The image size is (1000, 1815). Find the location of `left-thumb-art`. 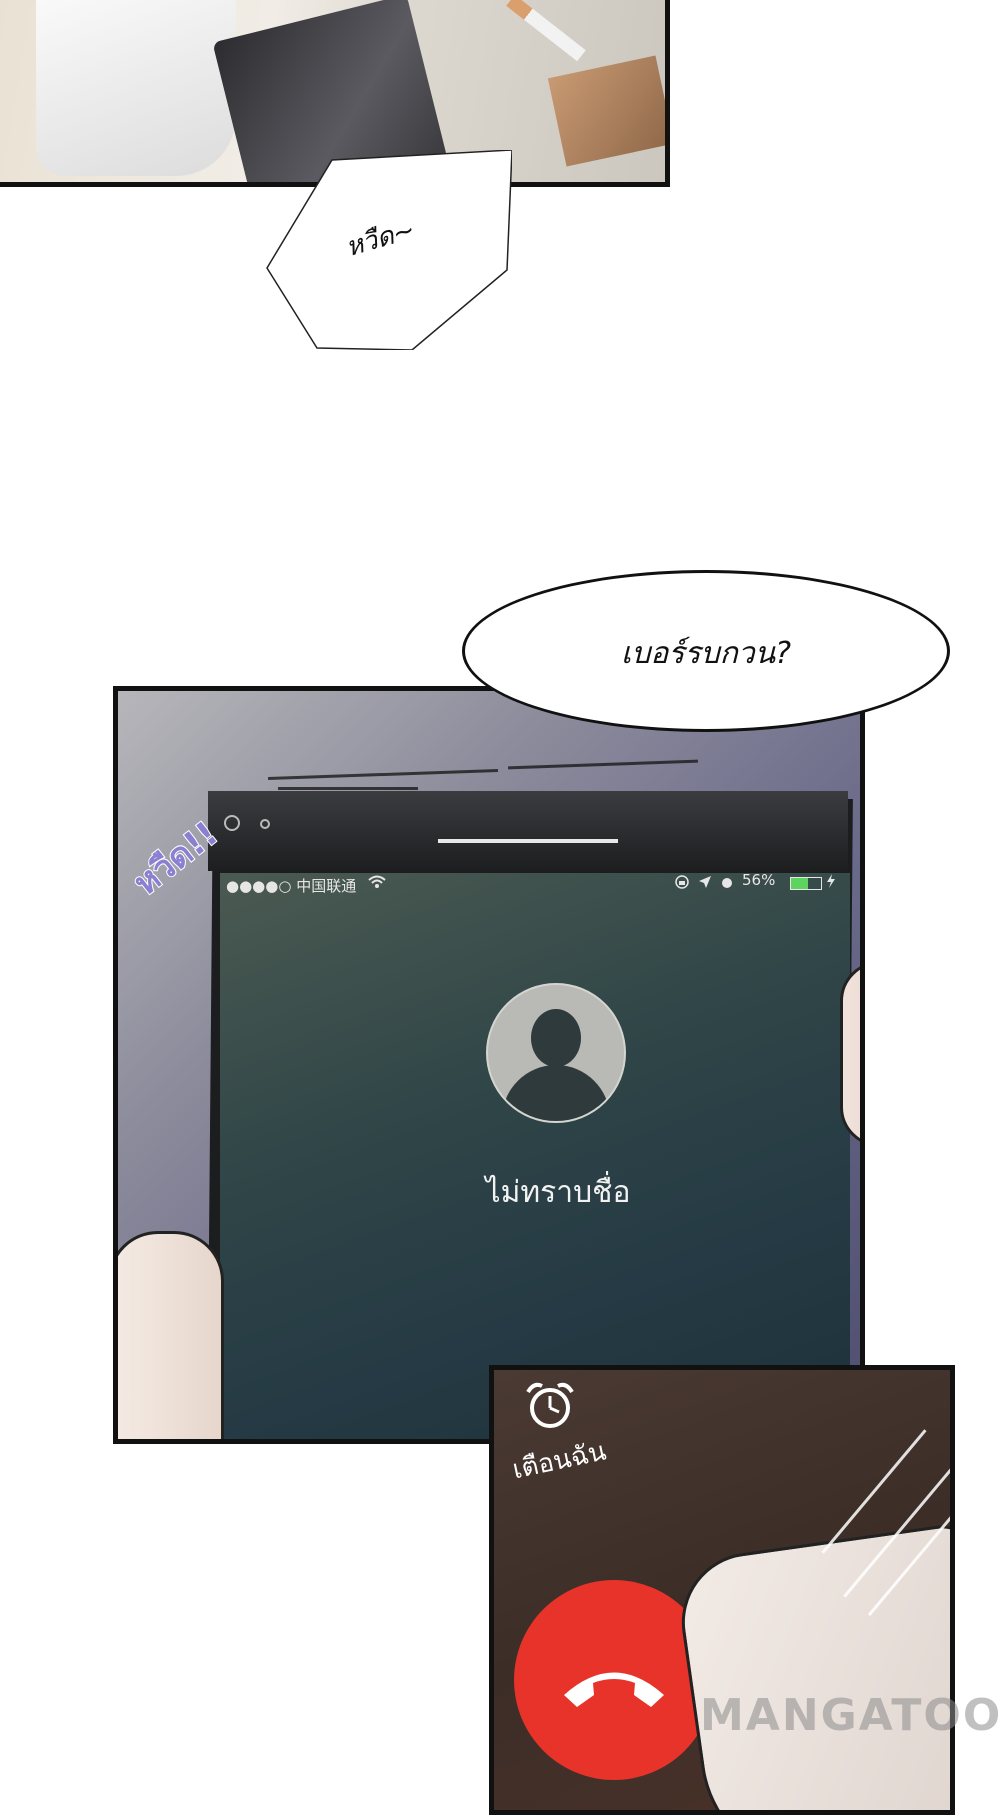

left-thumb-art is located at coordinates (171, 1335).